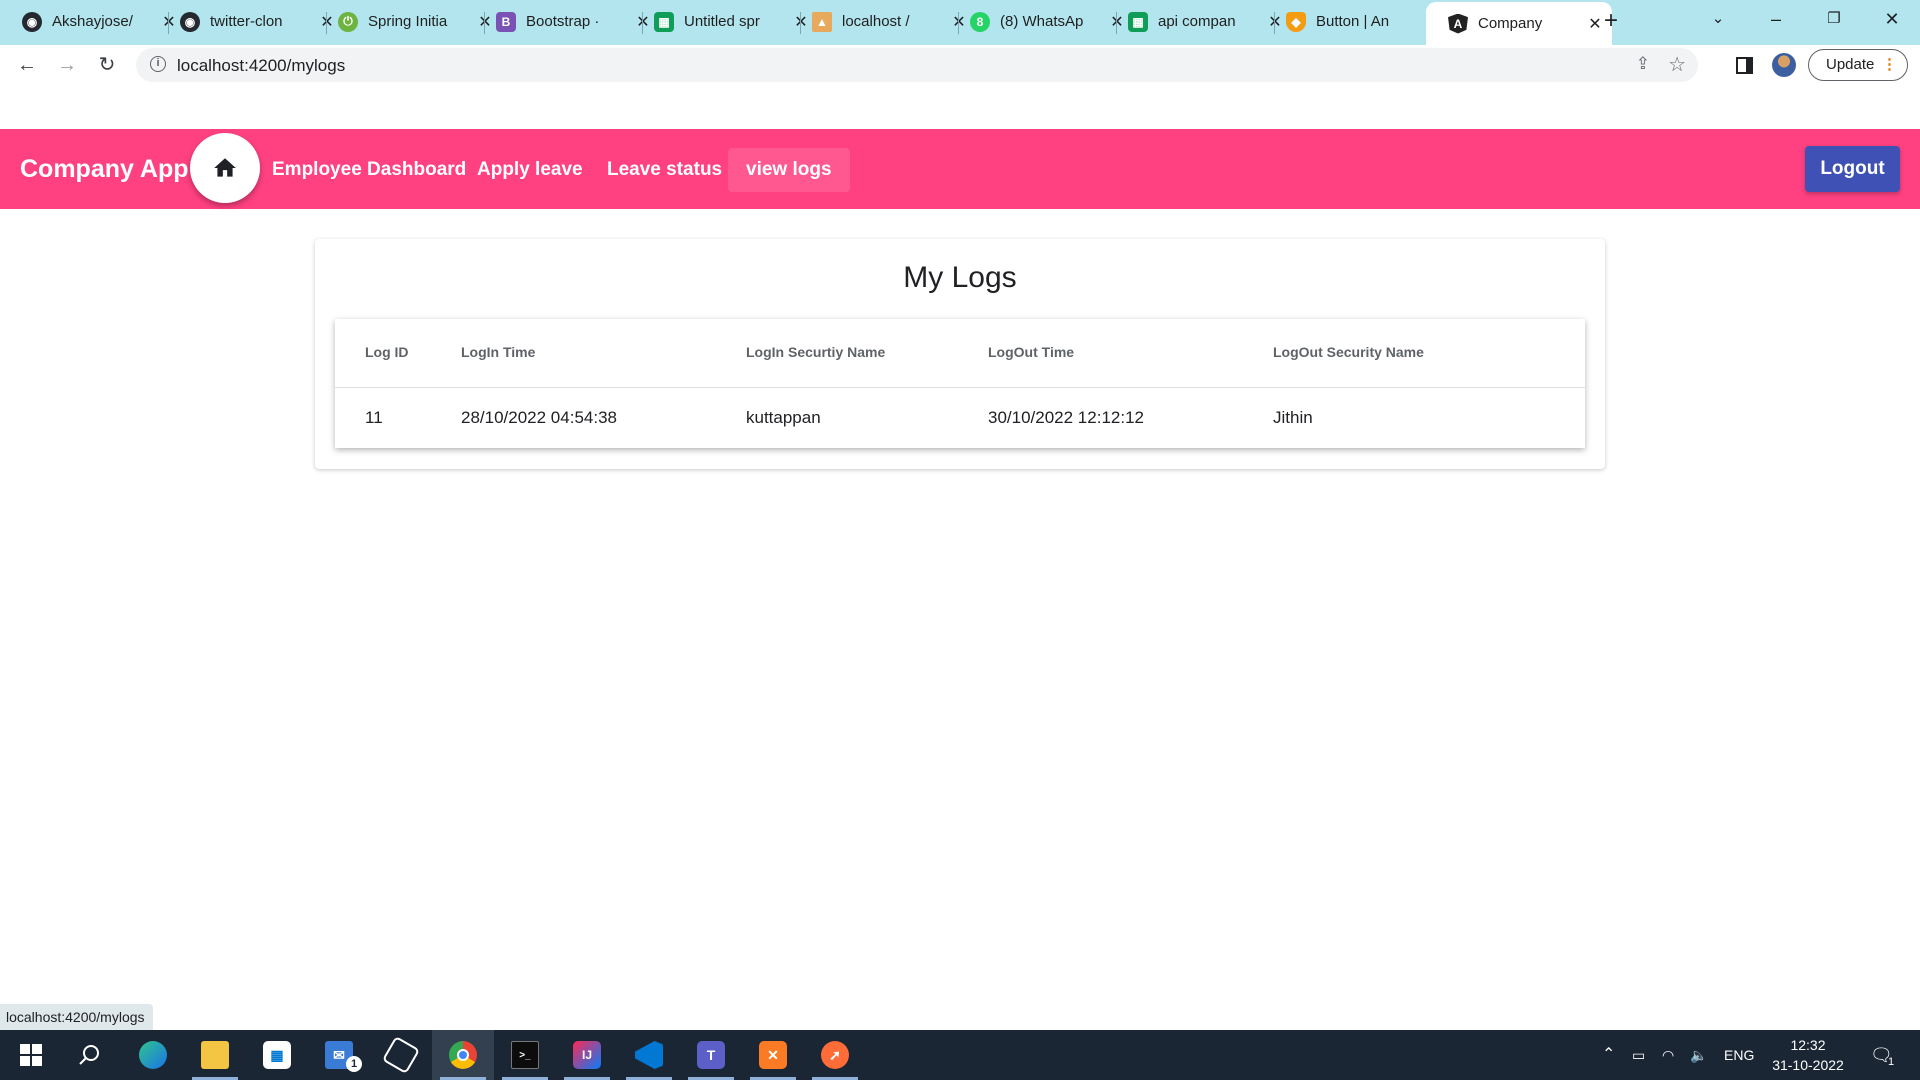 This screenshot has height=1080, width=1920. What do you see at coordinates (27, 65) in the screenshot?
I see `back-arrow-icon: ←` at bounding box center [27, 65].